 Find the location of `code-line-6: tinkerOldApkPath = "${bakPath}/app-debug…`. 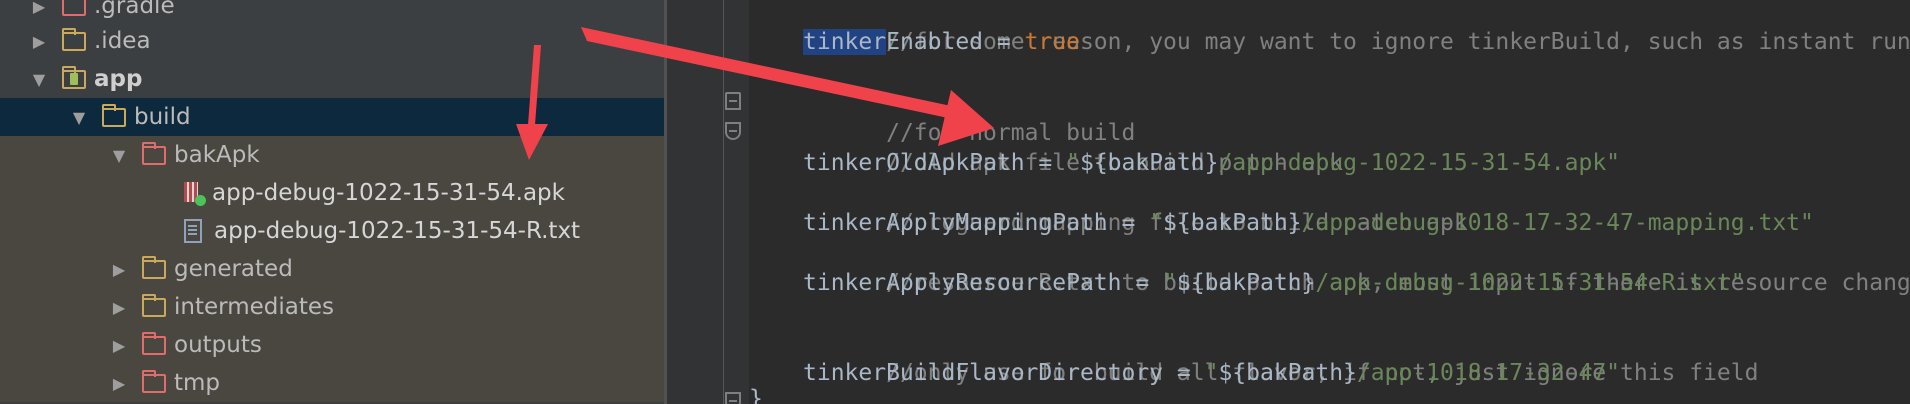

code-line-6: tinkerOldApkPath = "${bakPath}/app-debug… is located at coordinates (1211, 163).